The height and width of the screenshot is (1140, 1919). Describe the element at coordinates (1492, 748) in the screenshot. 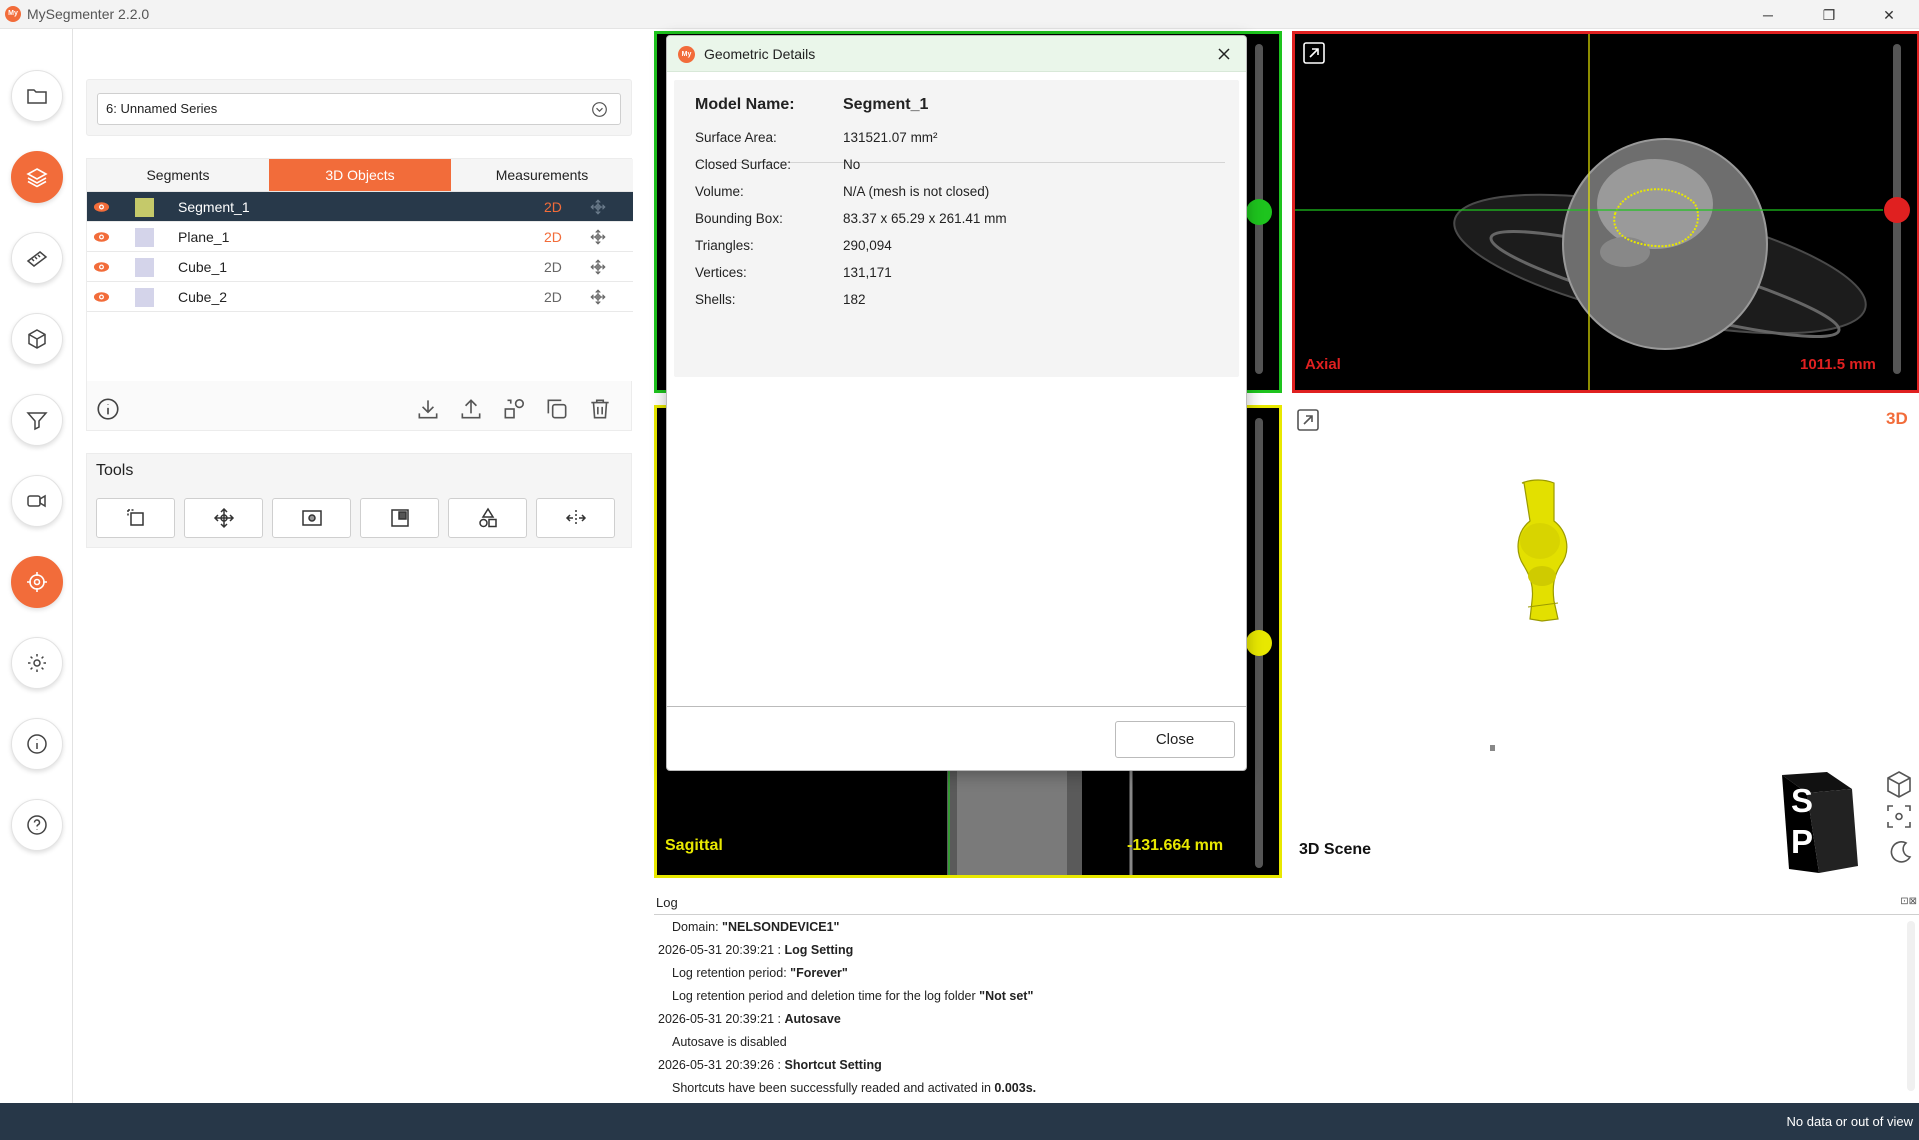

I see `scene-marker` at that location.